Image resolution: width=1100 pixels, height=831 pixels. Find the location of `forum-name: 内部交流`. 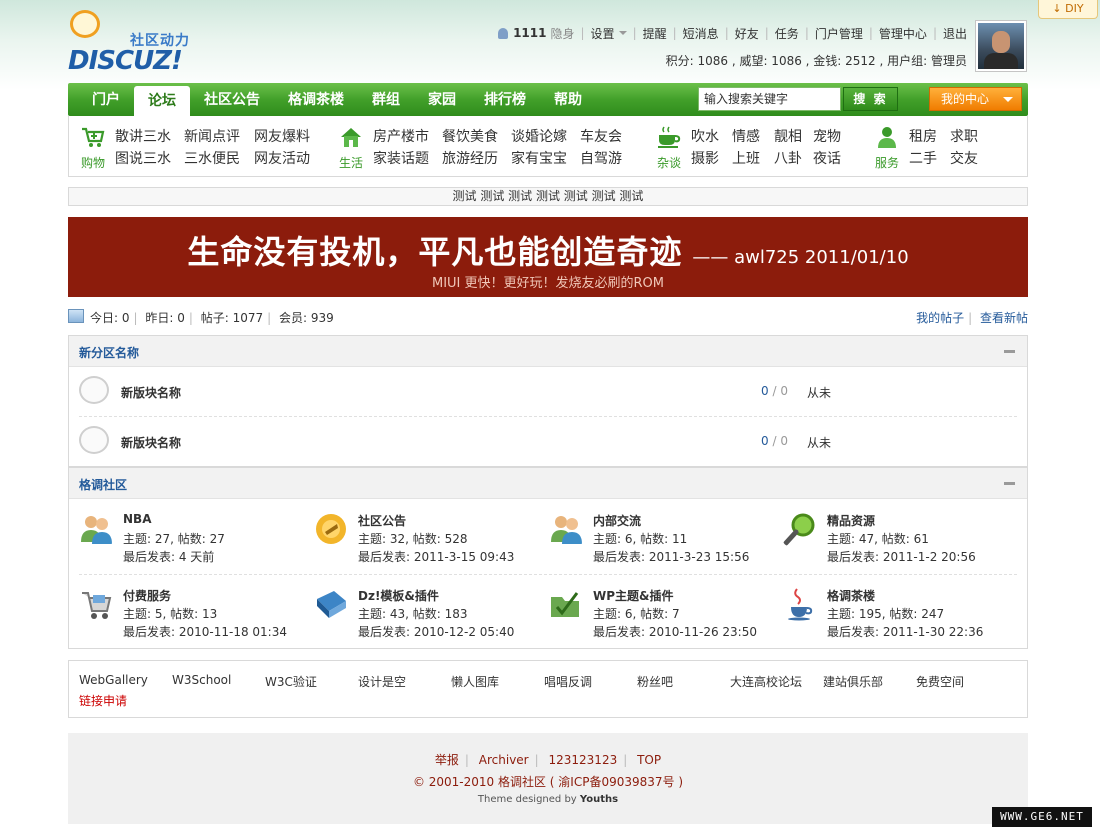

forum-name: 内部交流 is located at coordinates (617, 520).